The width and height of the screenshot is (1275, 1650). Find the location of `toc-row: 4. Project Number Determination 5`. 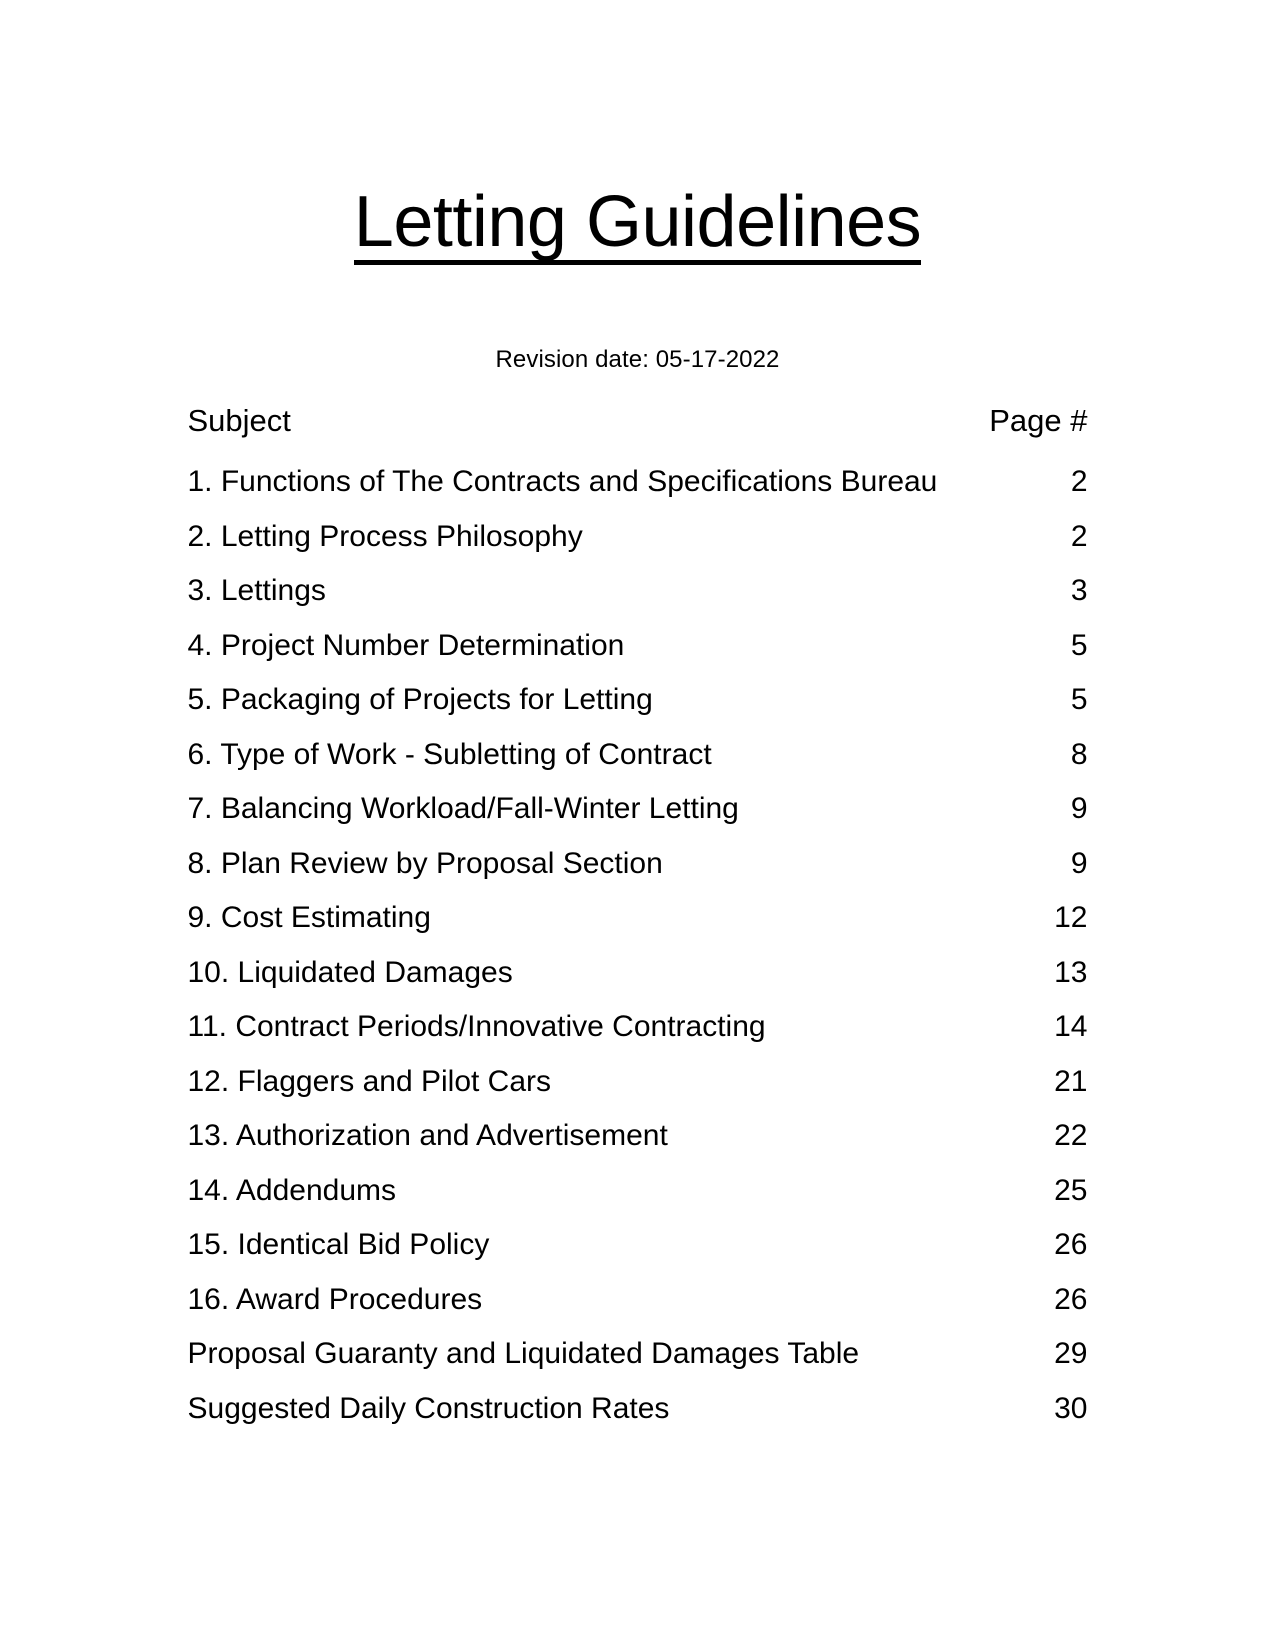

toc-row: 4. Project Number Determination 5 is located at coordinates (638, 656).